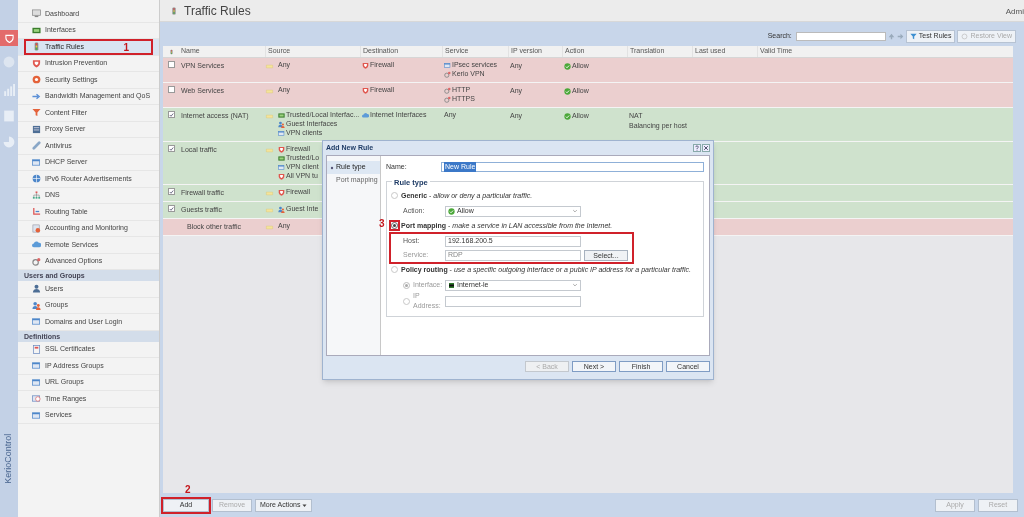  Describe the element at coordinates (126, 48) in the screenshot. I see `annotation-number: 1` at that location.